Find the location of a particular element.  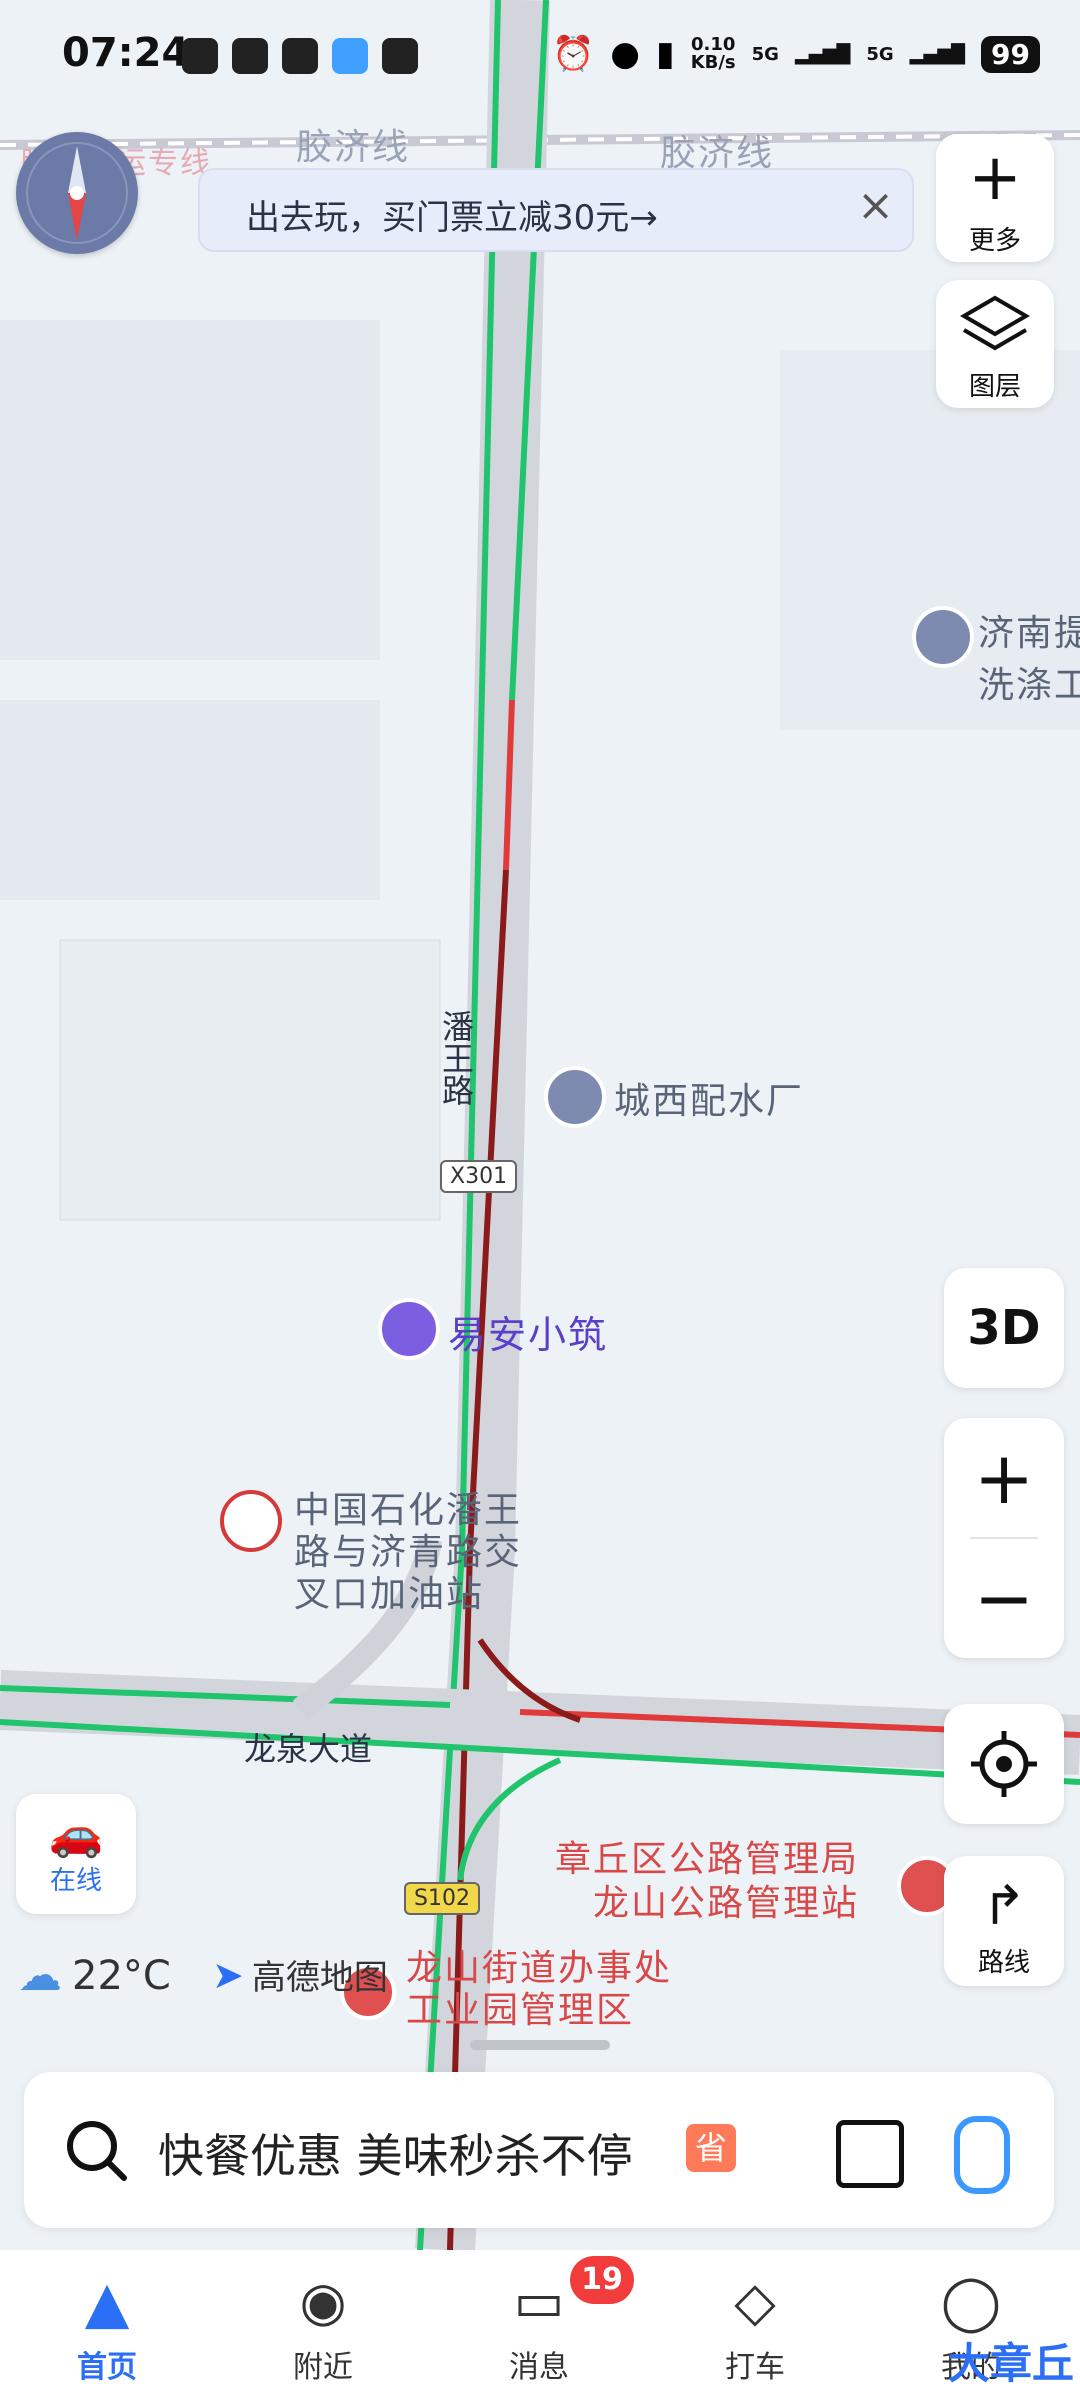

3d-button: 3D is located at coordinates (1004, 1328).